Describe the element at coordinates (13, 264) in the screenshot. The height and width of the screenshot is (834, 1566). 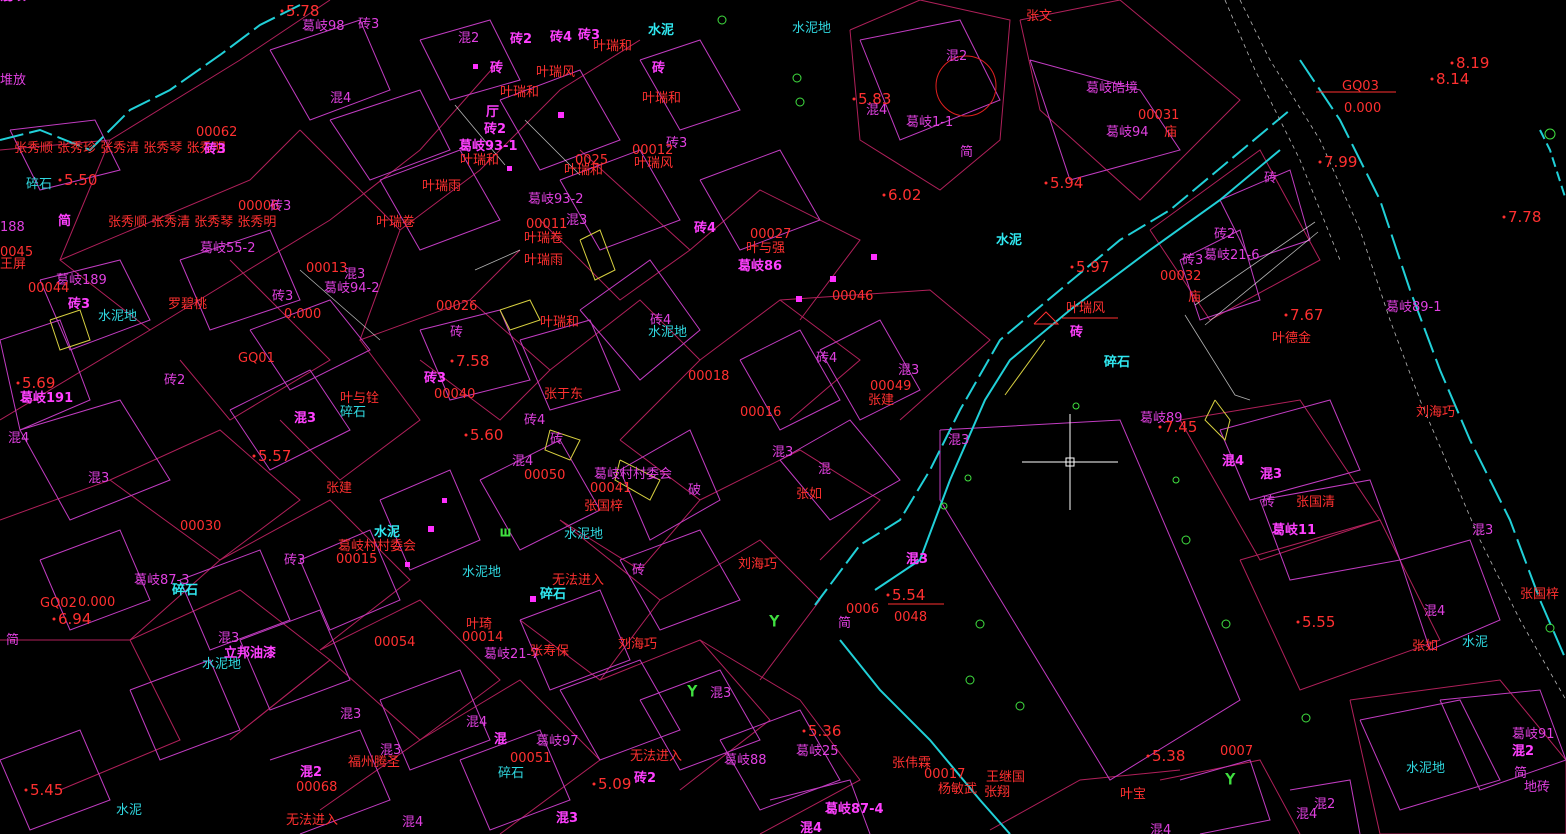
I see `map-label: 王屏` at that location.